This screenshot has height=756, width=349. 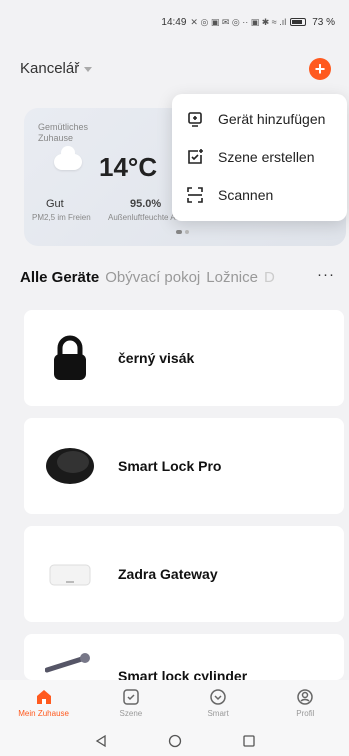 I want to click on cylinder-icon, so click(x=70, y=664).